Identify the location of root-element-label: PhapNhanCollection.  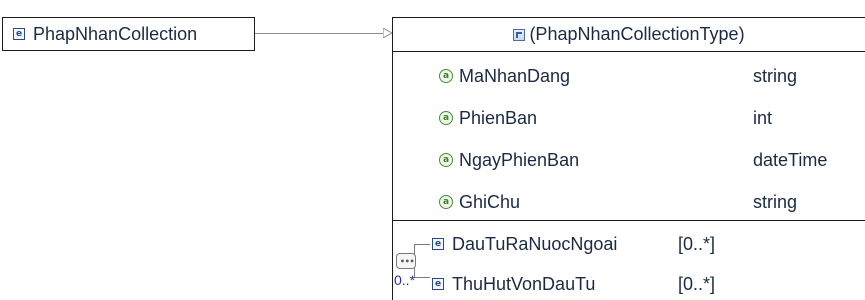
(115, 33).